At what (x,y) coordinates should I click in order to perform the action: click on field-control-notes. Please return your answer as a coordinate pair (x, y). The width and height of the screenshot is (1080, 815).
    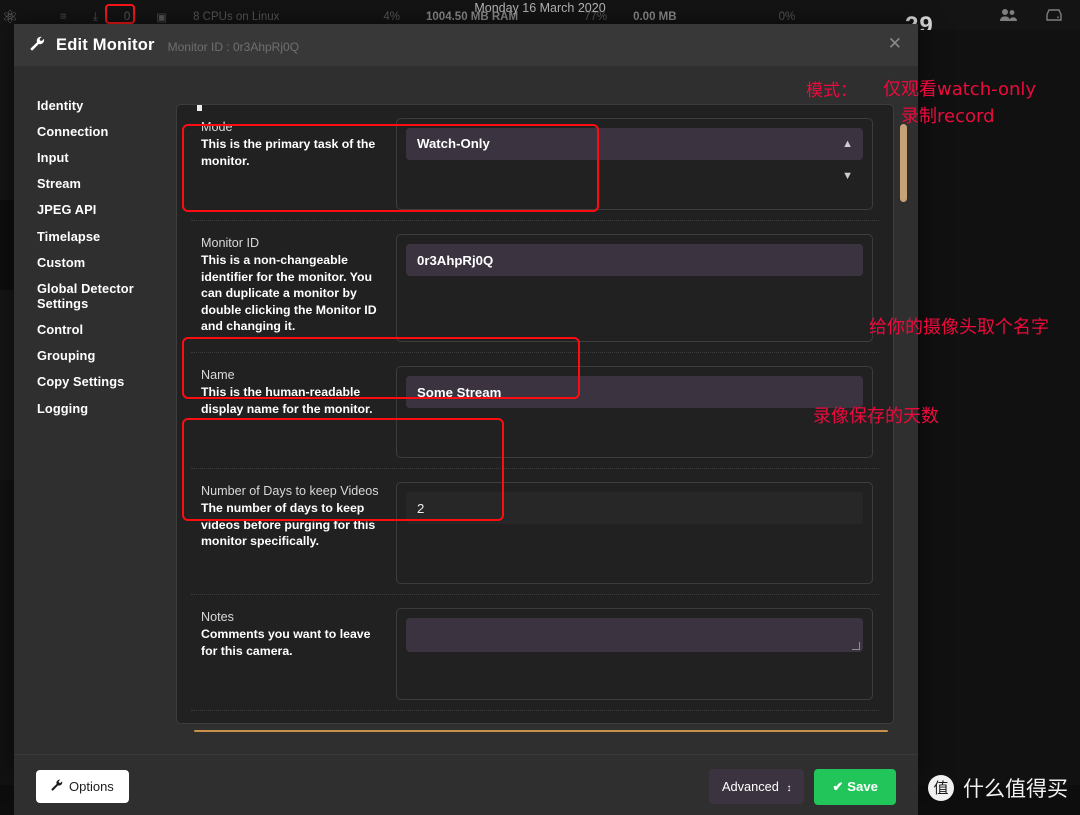
    Looking at the image, I should click on (637, 654).